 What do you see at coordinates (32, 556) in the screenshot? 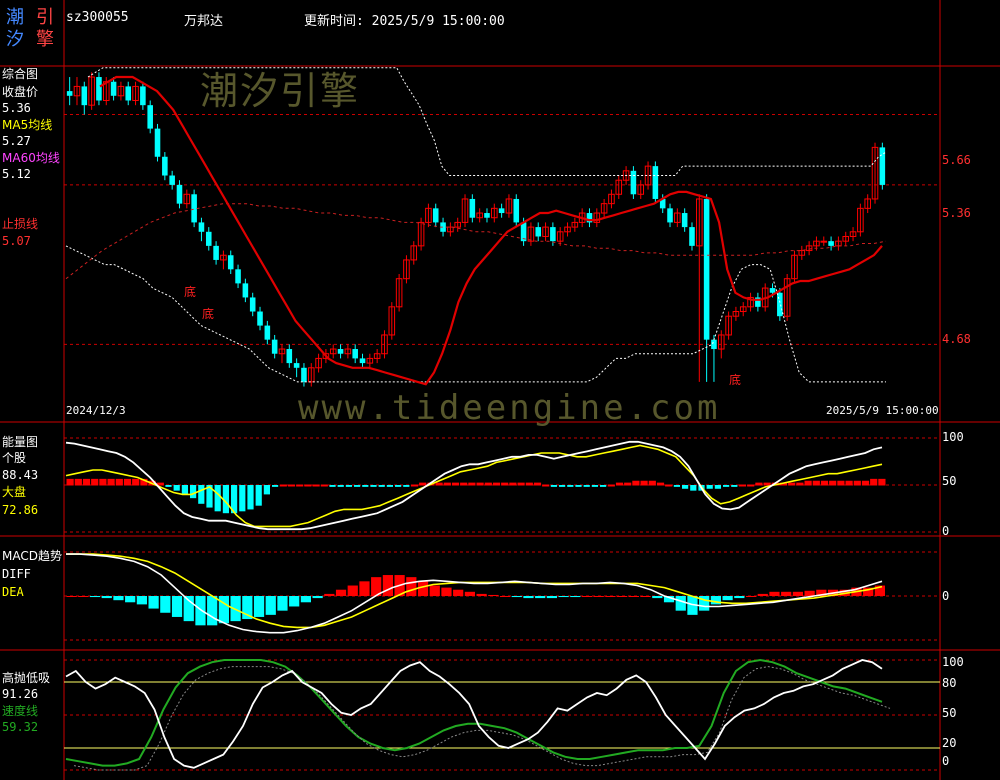
I see `macd-title: MACD趋势` at bounding box center [32, 556].